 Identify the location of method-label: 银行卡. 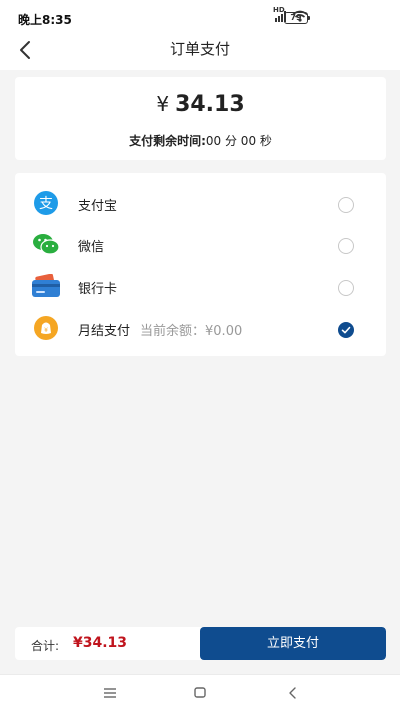
(98, 289).